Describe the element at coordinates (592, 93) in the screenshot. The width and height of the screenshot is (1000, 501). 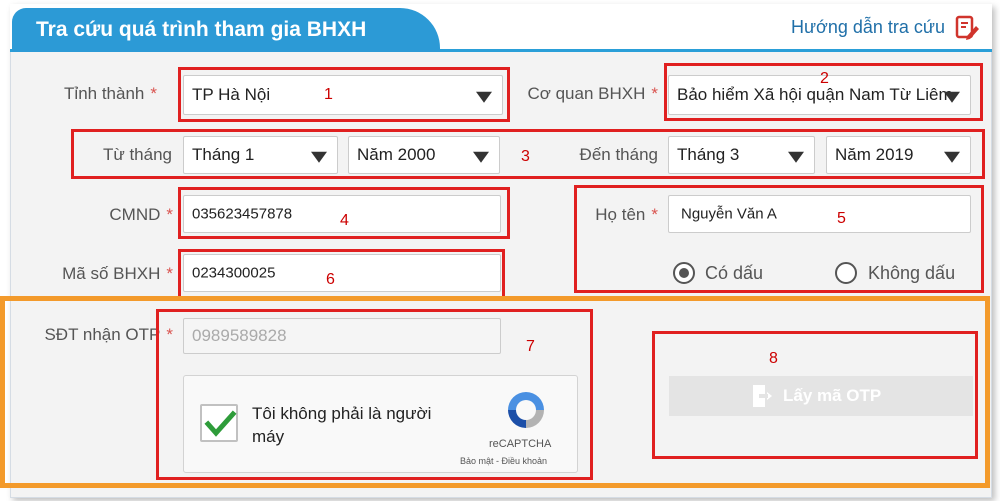
I see `agency-label: Cơ quan BHXH *` at that location.